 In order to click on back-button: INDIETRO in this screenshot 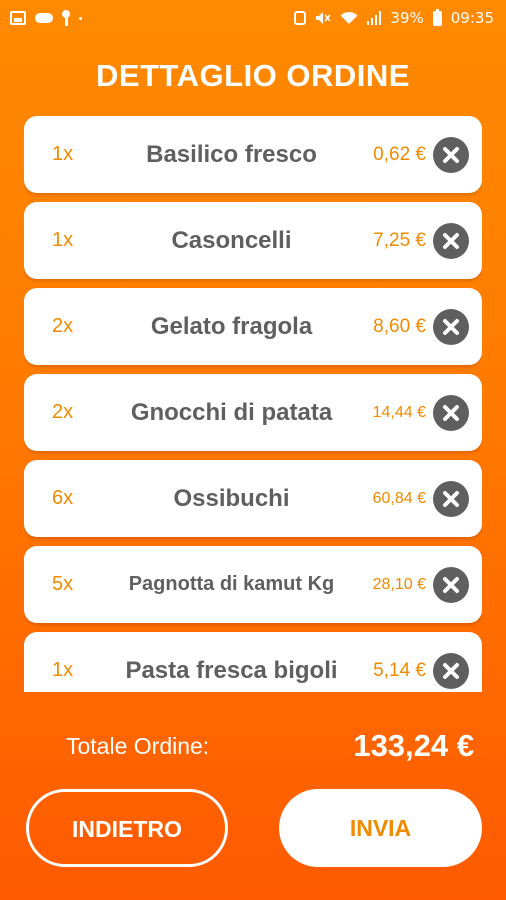, I will do `click(127, 828)`.